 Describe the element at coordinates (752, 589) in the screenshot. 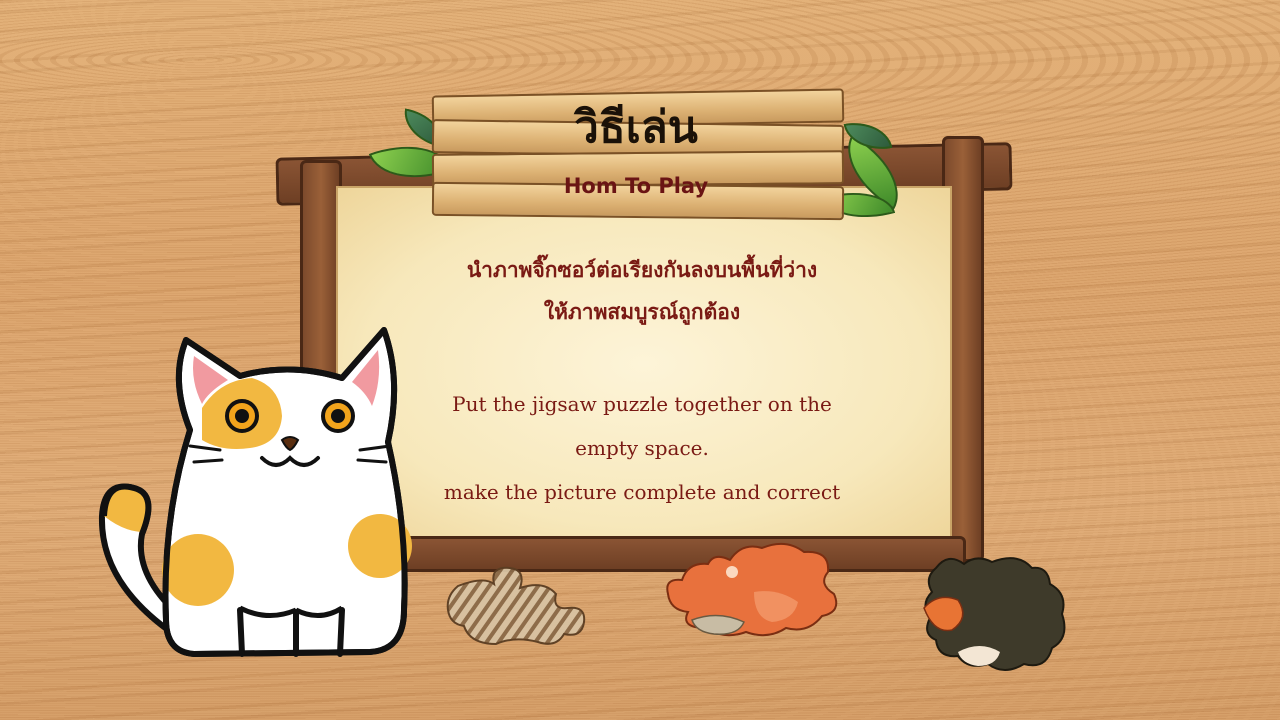

I see `puzzle-piece-orange-icon` at that location.